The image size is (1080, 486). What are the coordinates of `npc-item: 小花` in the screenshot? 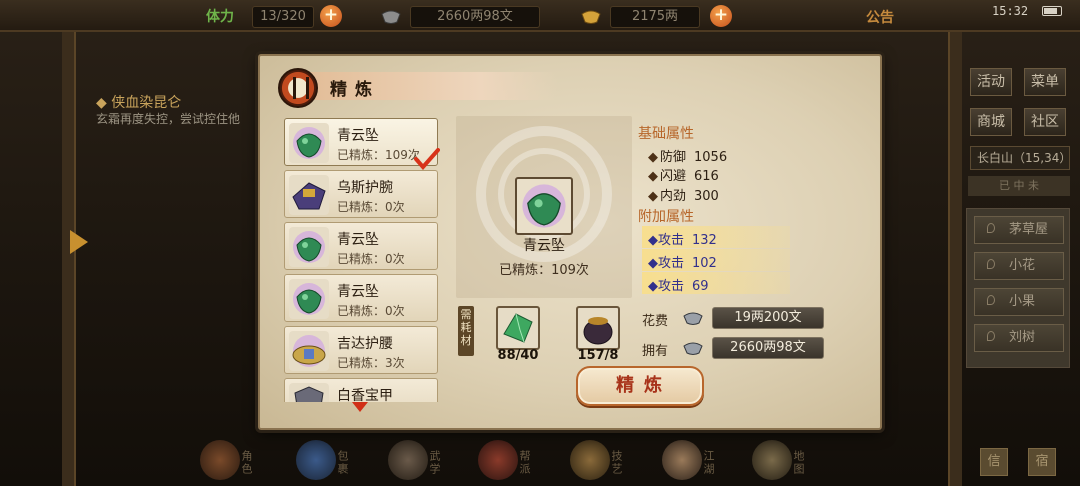 It's located at (1019, 266).